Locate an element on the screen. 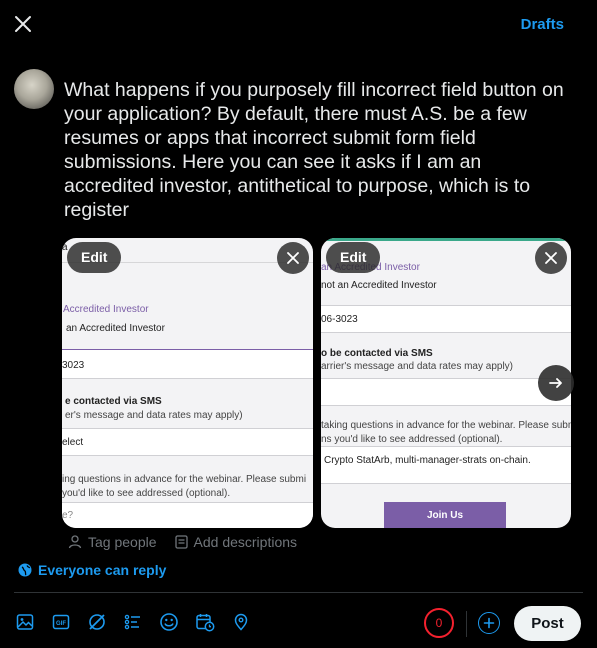  next-media-button is located at coordinates (556, 383).